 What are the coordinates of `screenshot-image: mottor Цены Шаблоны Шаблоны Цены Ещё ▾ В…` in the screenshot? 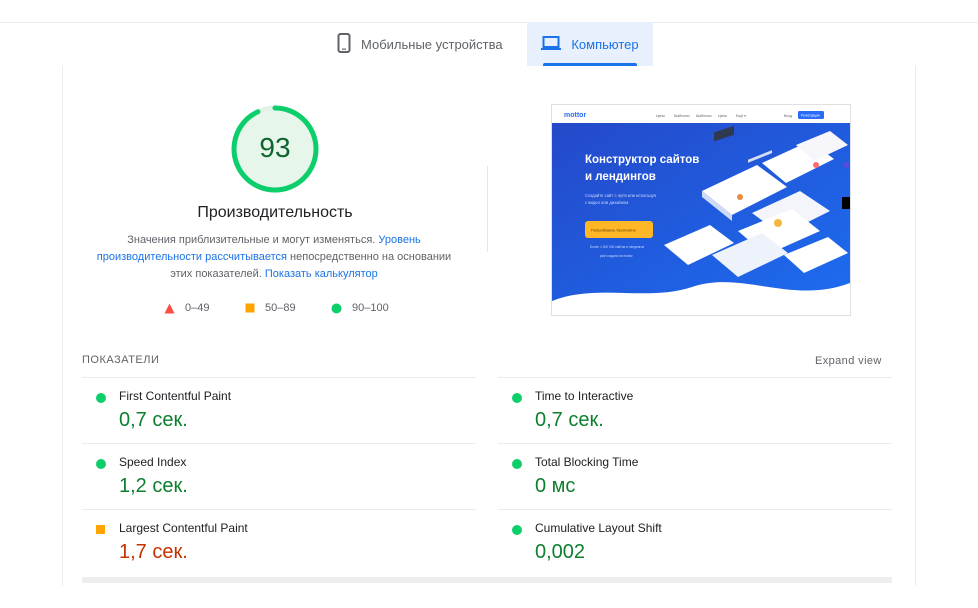 It's located at (701, 203).